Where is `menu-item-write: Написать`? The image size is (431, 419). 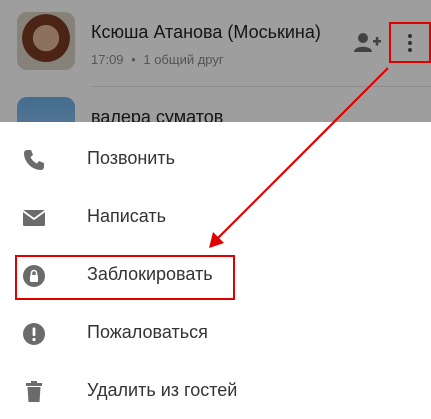
menu-item-write: Написать is located at coordinates (215, 217).